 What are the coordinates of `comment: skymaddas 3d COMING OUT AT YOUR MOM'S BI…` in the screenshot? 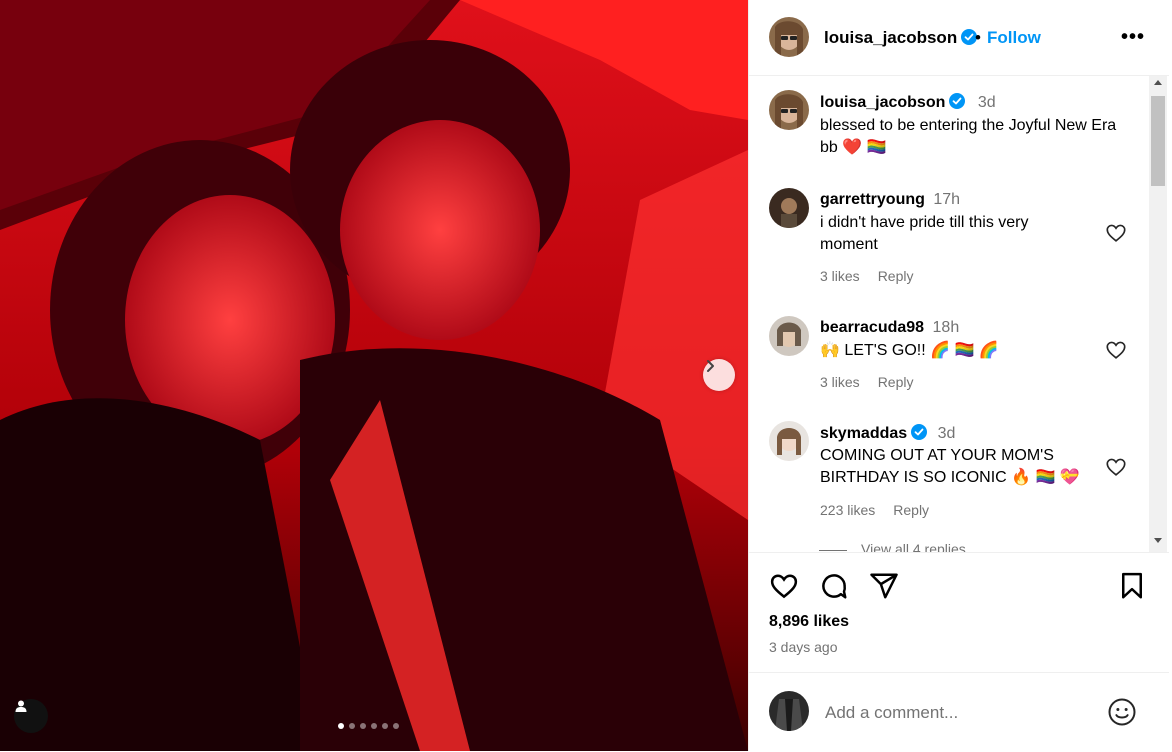 It's located at (949, 472).